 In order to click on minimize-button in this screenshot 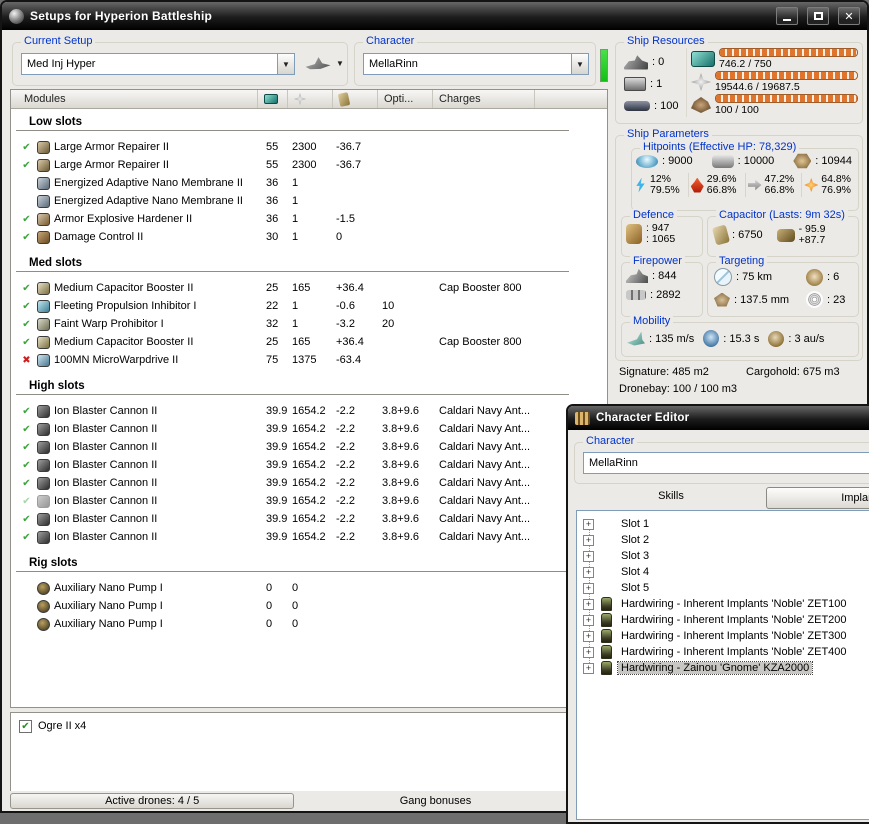, I will do `click(787, 16)`.